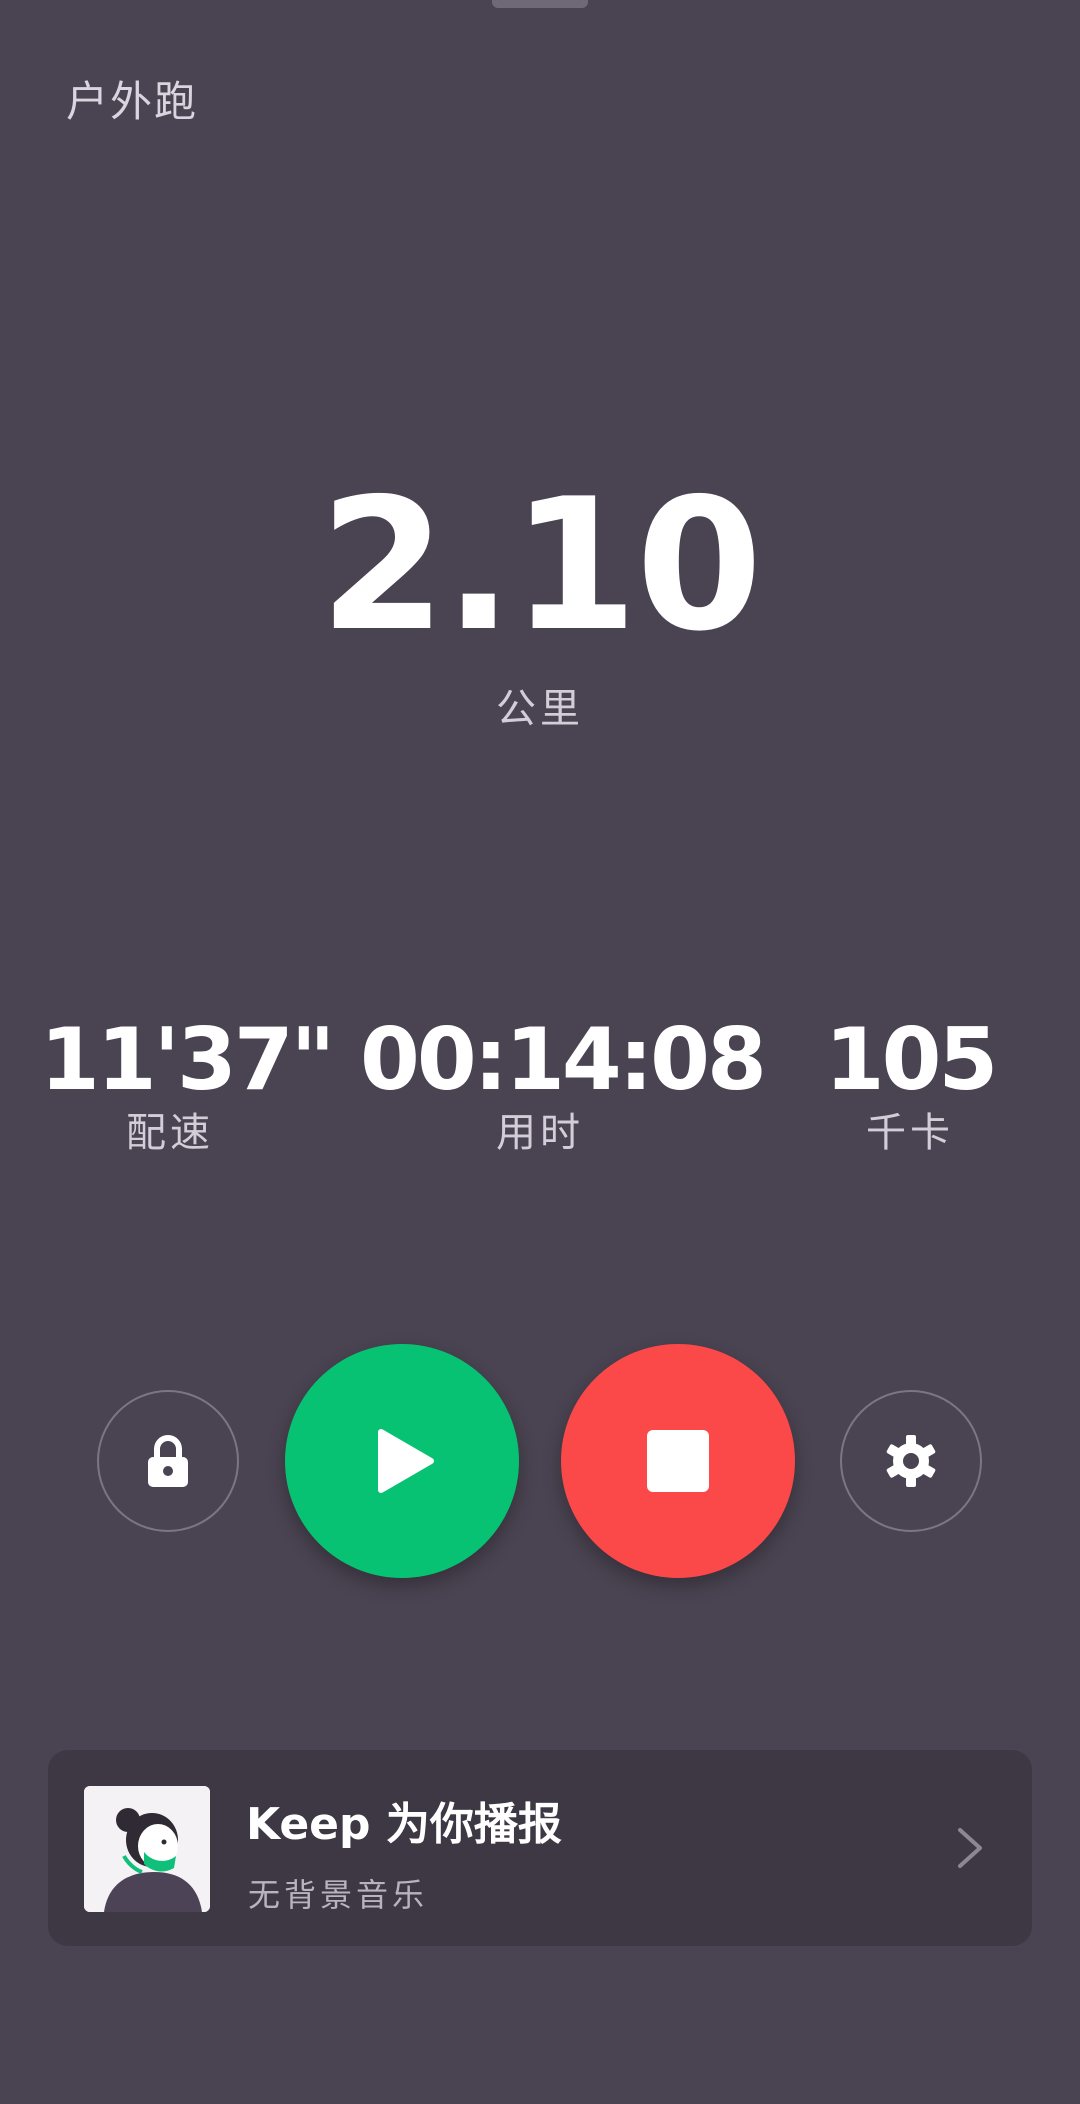 The height and width of the screenshot is (2104, 1080). I want to click on voice-broadcast-card: Keep 为你播报 无背景音乐, so click(540, 1848).